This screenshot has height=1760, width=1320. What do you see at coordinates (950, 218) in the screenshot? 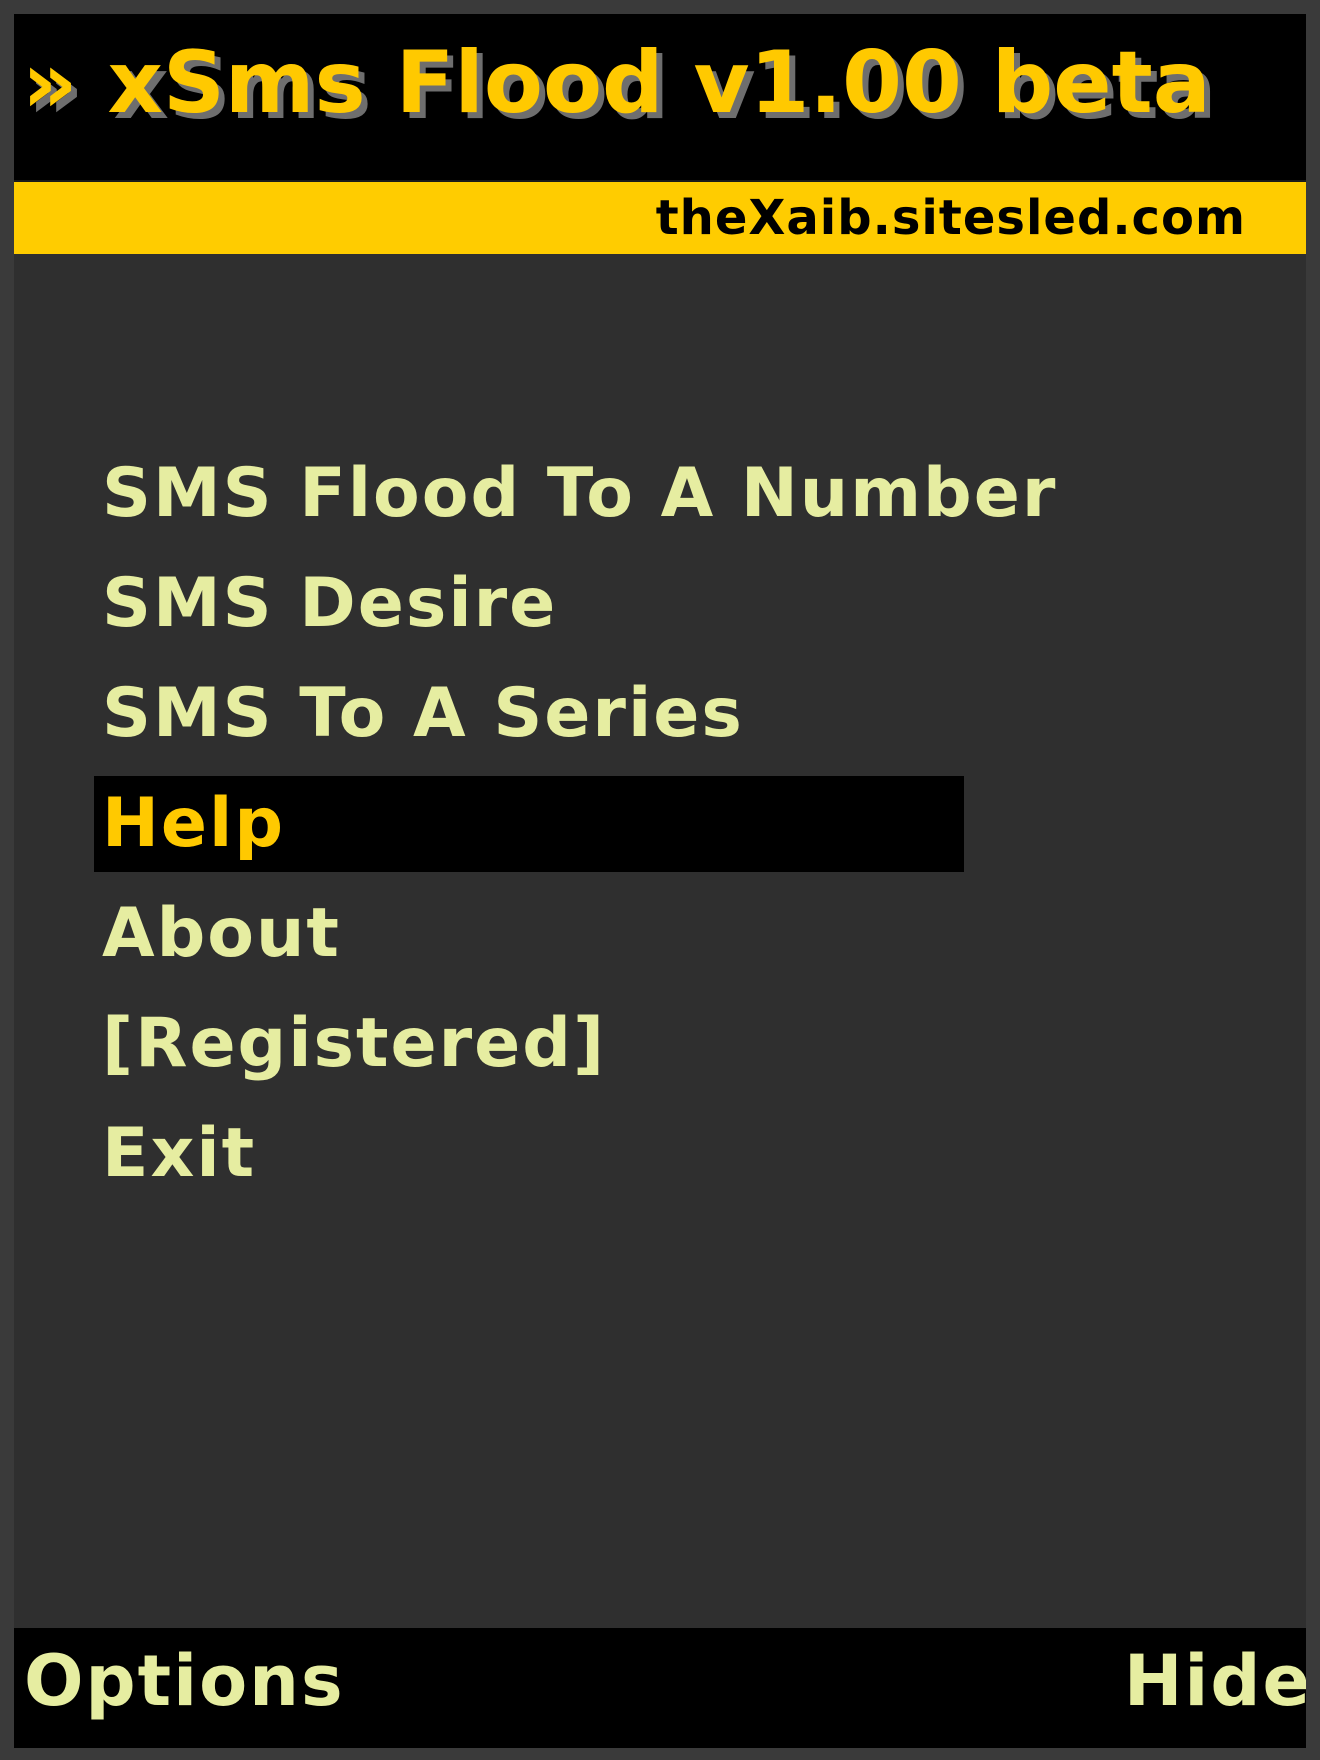
I see `website-url: theXaib.sitesled.com` at bounding box center [950, 218].